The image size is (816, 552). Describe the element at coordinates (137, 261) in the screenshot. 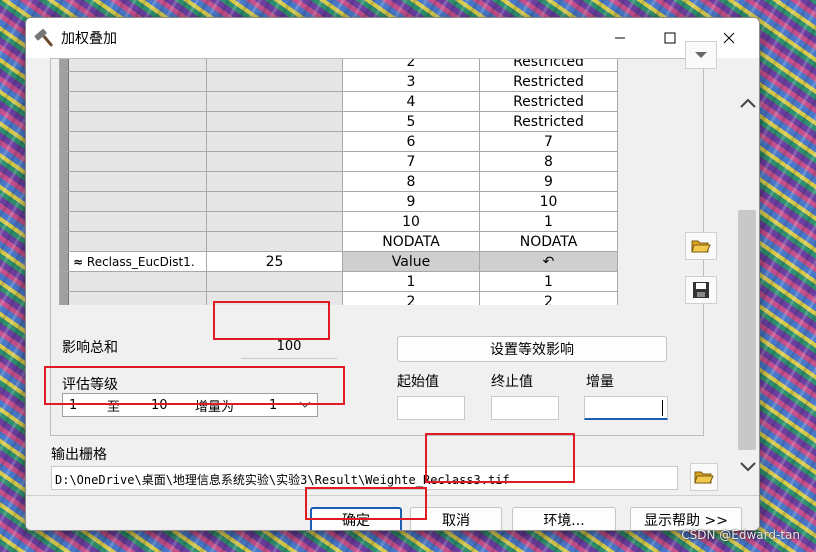

I see `raster-name-cell: ≈ Reclass_EucDist1.` at that location.